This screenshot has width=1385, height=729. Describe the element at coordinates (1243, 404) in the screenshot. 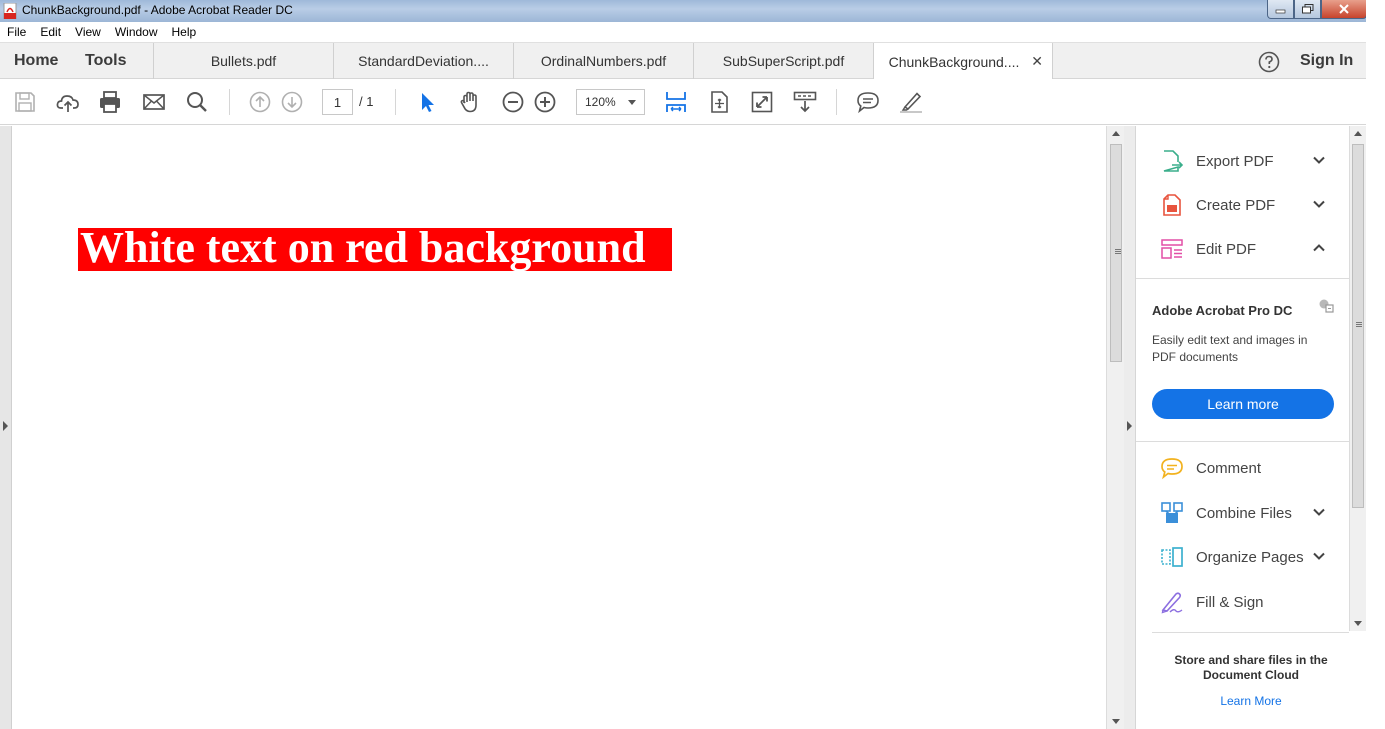

I see `learn-more-button: Learn more` at that location.